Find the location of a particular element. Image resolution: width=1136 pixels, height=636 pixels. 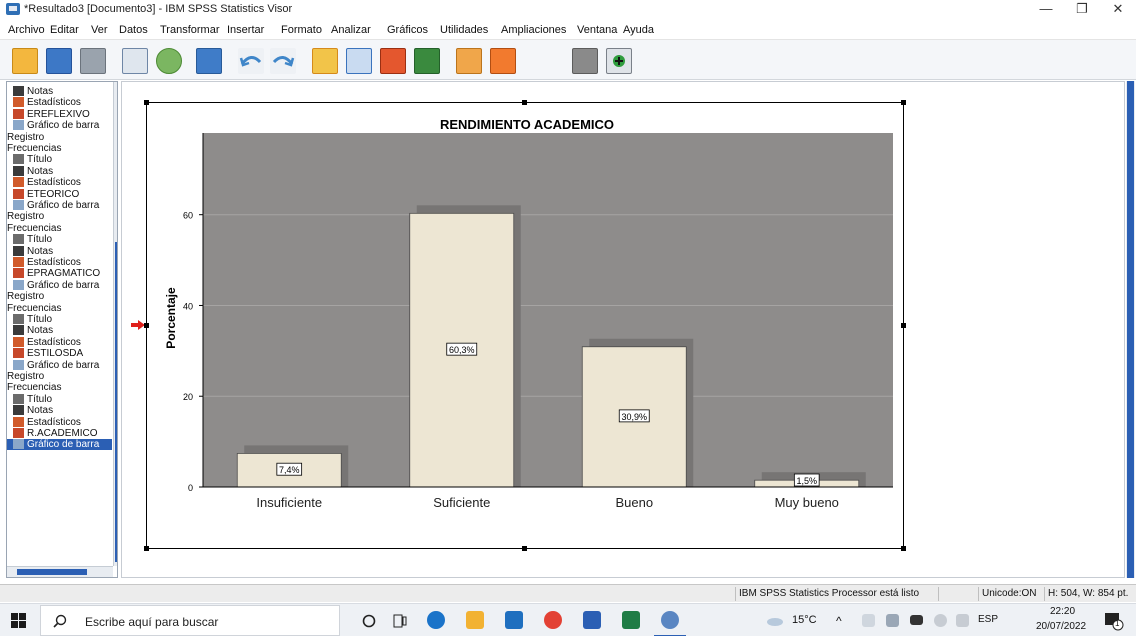

status-unicode: Unicode:ON is located at coordinates (1008, 594).